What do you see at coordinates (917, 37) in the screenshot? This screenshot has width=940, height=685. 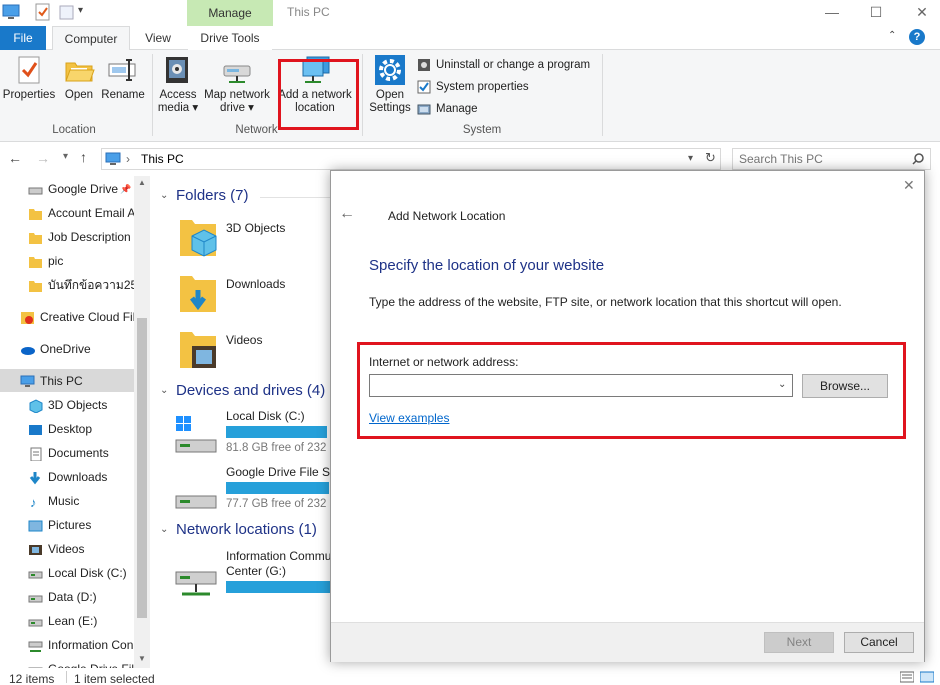 I see `help-icon: ?` at bounding box center [917, 37].